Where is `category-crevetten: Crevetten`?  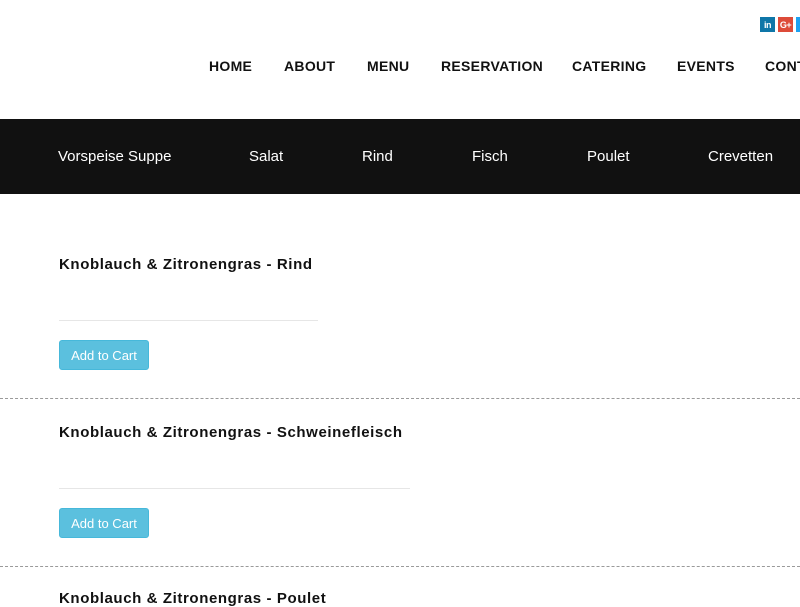 category-crevetten: Crevetten is located at coordinates (740, 156).